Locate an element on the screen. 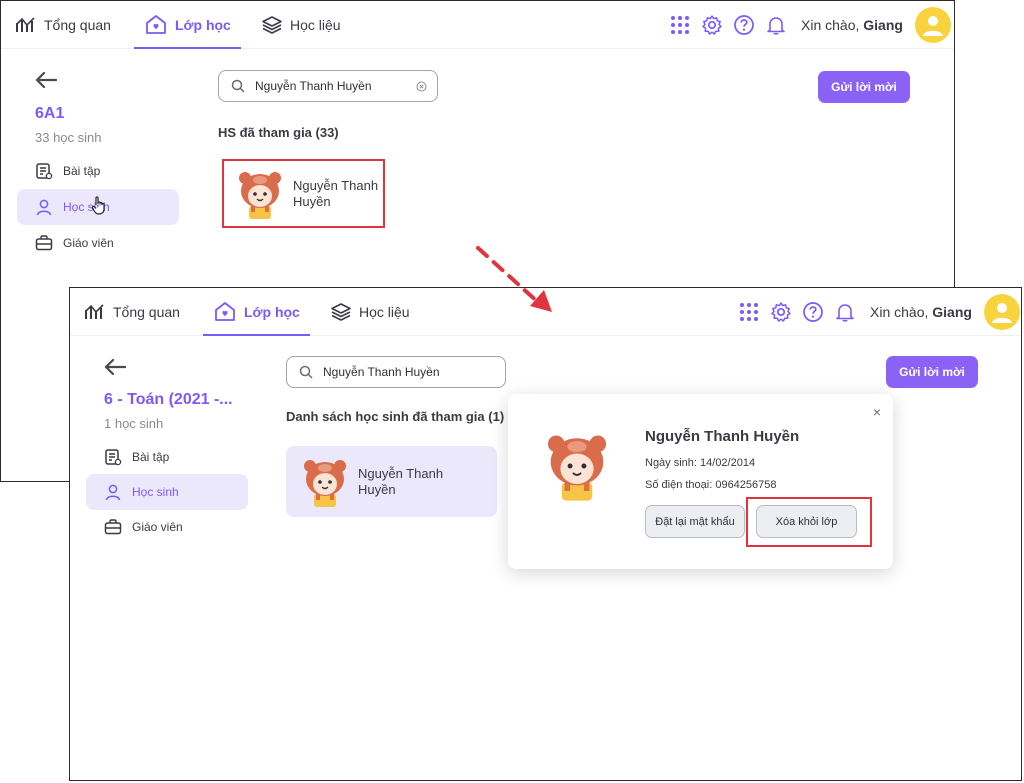 This screenshot has width=1024, height=783. student-count: 33 học sinh is located at coordinates (68, 137).